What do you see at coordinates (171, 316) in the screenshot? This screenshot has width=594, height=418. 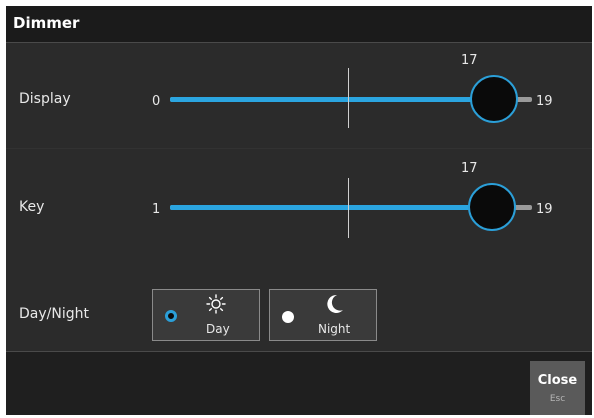 I see `day-radio-selected` at bounding box center [171, 316].